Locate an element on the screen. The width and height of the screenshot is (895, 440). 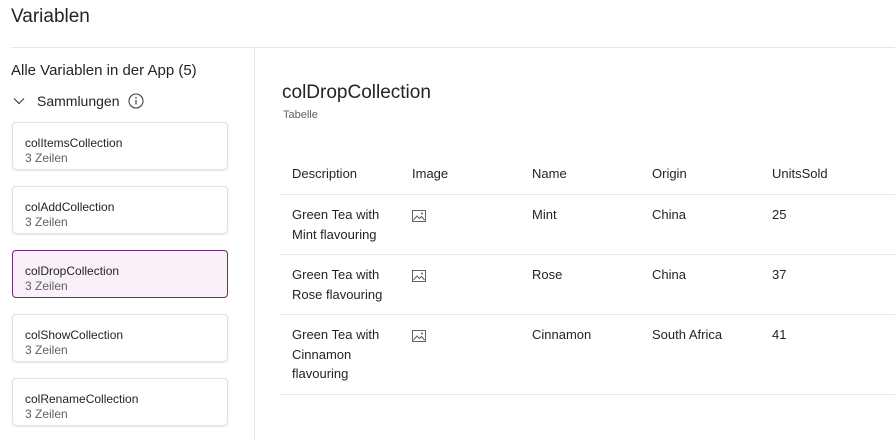
collection-name: colRenameCollection is located at coordinates (82, 399).